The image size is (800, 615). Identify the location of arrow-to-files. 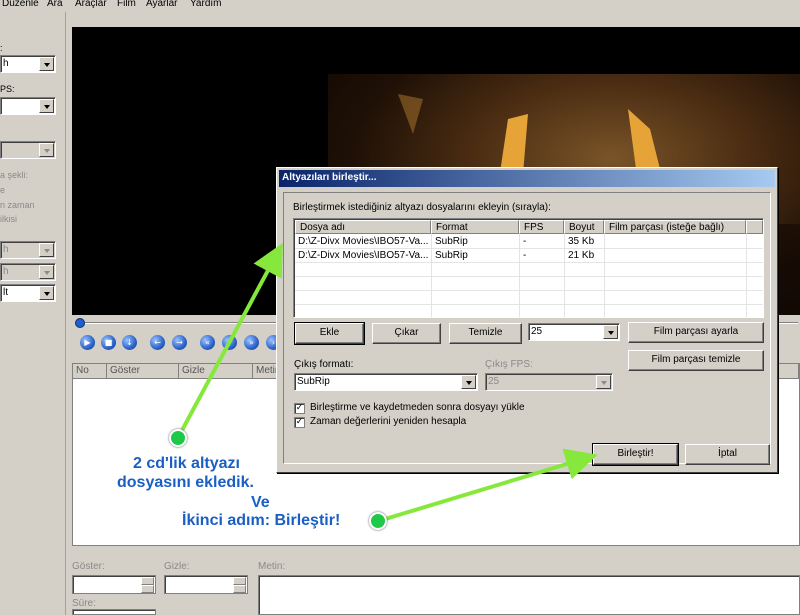
(230, 338).